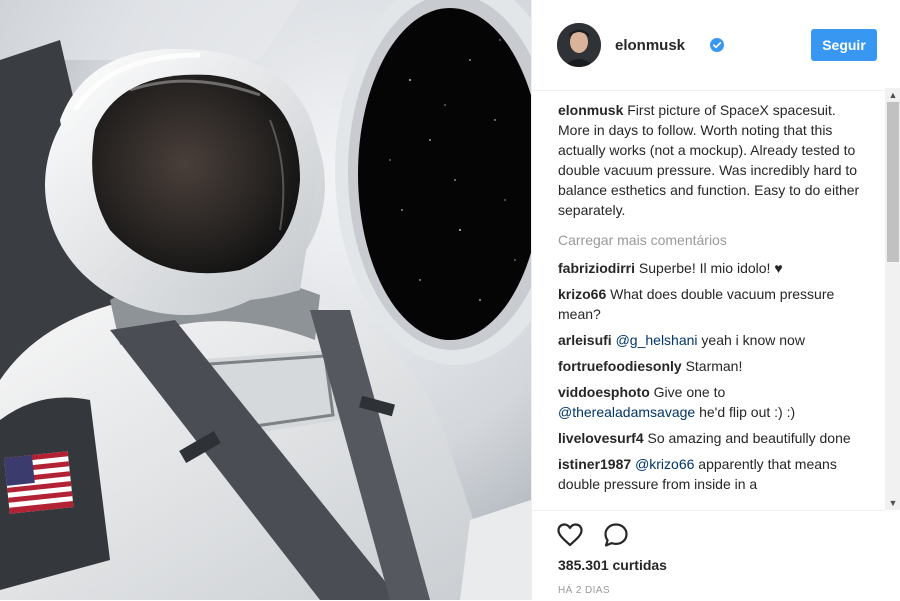  I want to click on comment: fabriziodirri Superbe! Il mio idolo! ♥, so click(710, 268).